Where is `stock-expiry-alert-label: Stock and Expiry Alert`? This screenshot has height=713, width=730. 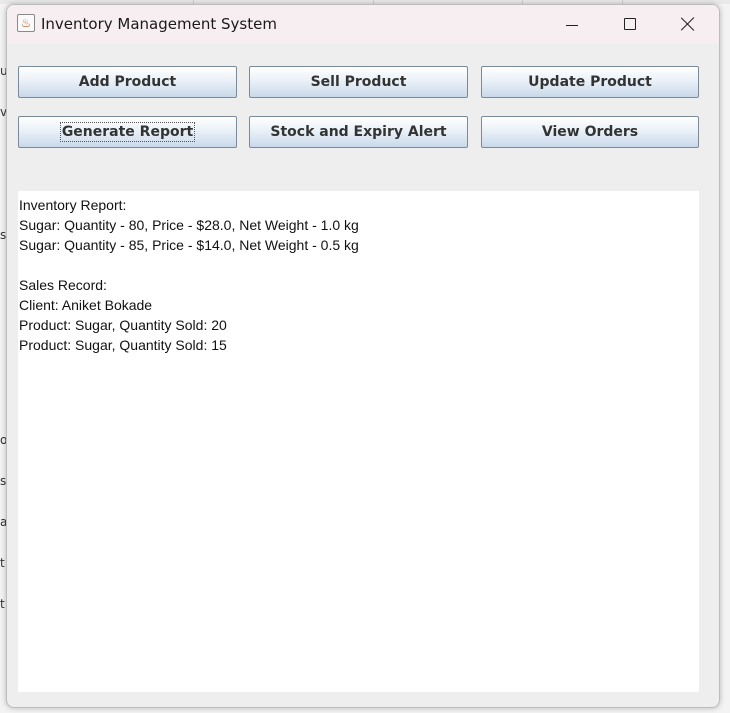
stock-expiry-alert-label: Stock and Expiry Alert is located at coordinates (358, 132).